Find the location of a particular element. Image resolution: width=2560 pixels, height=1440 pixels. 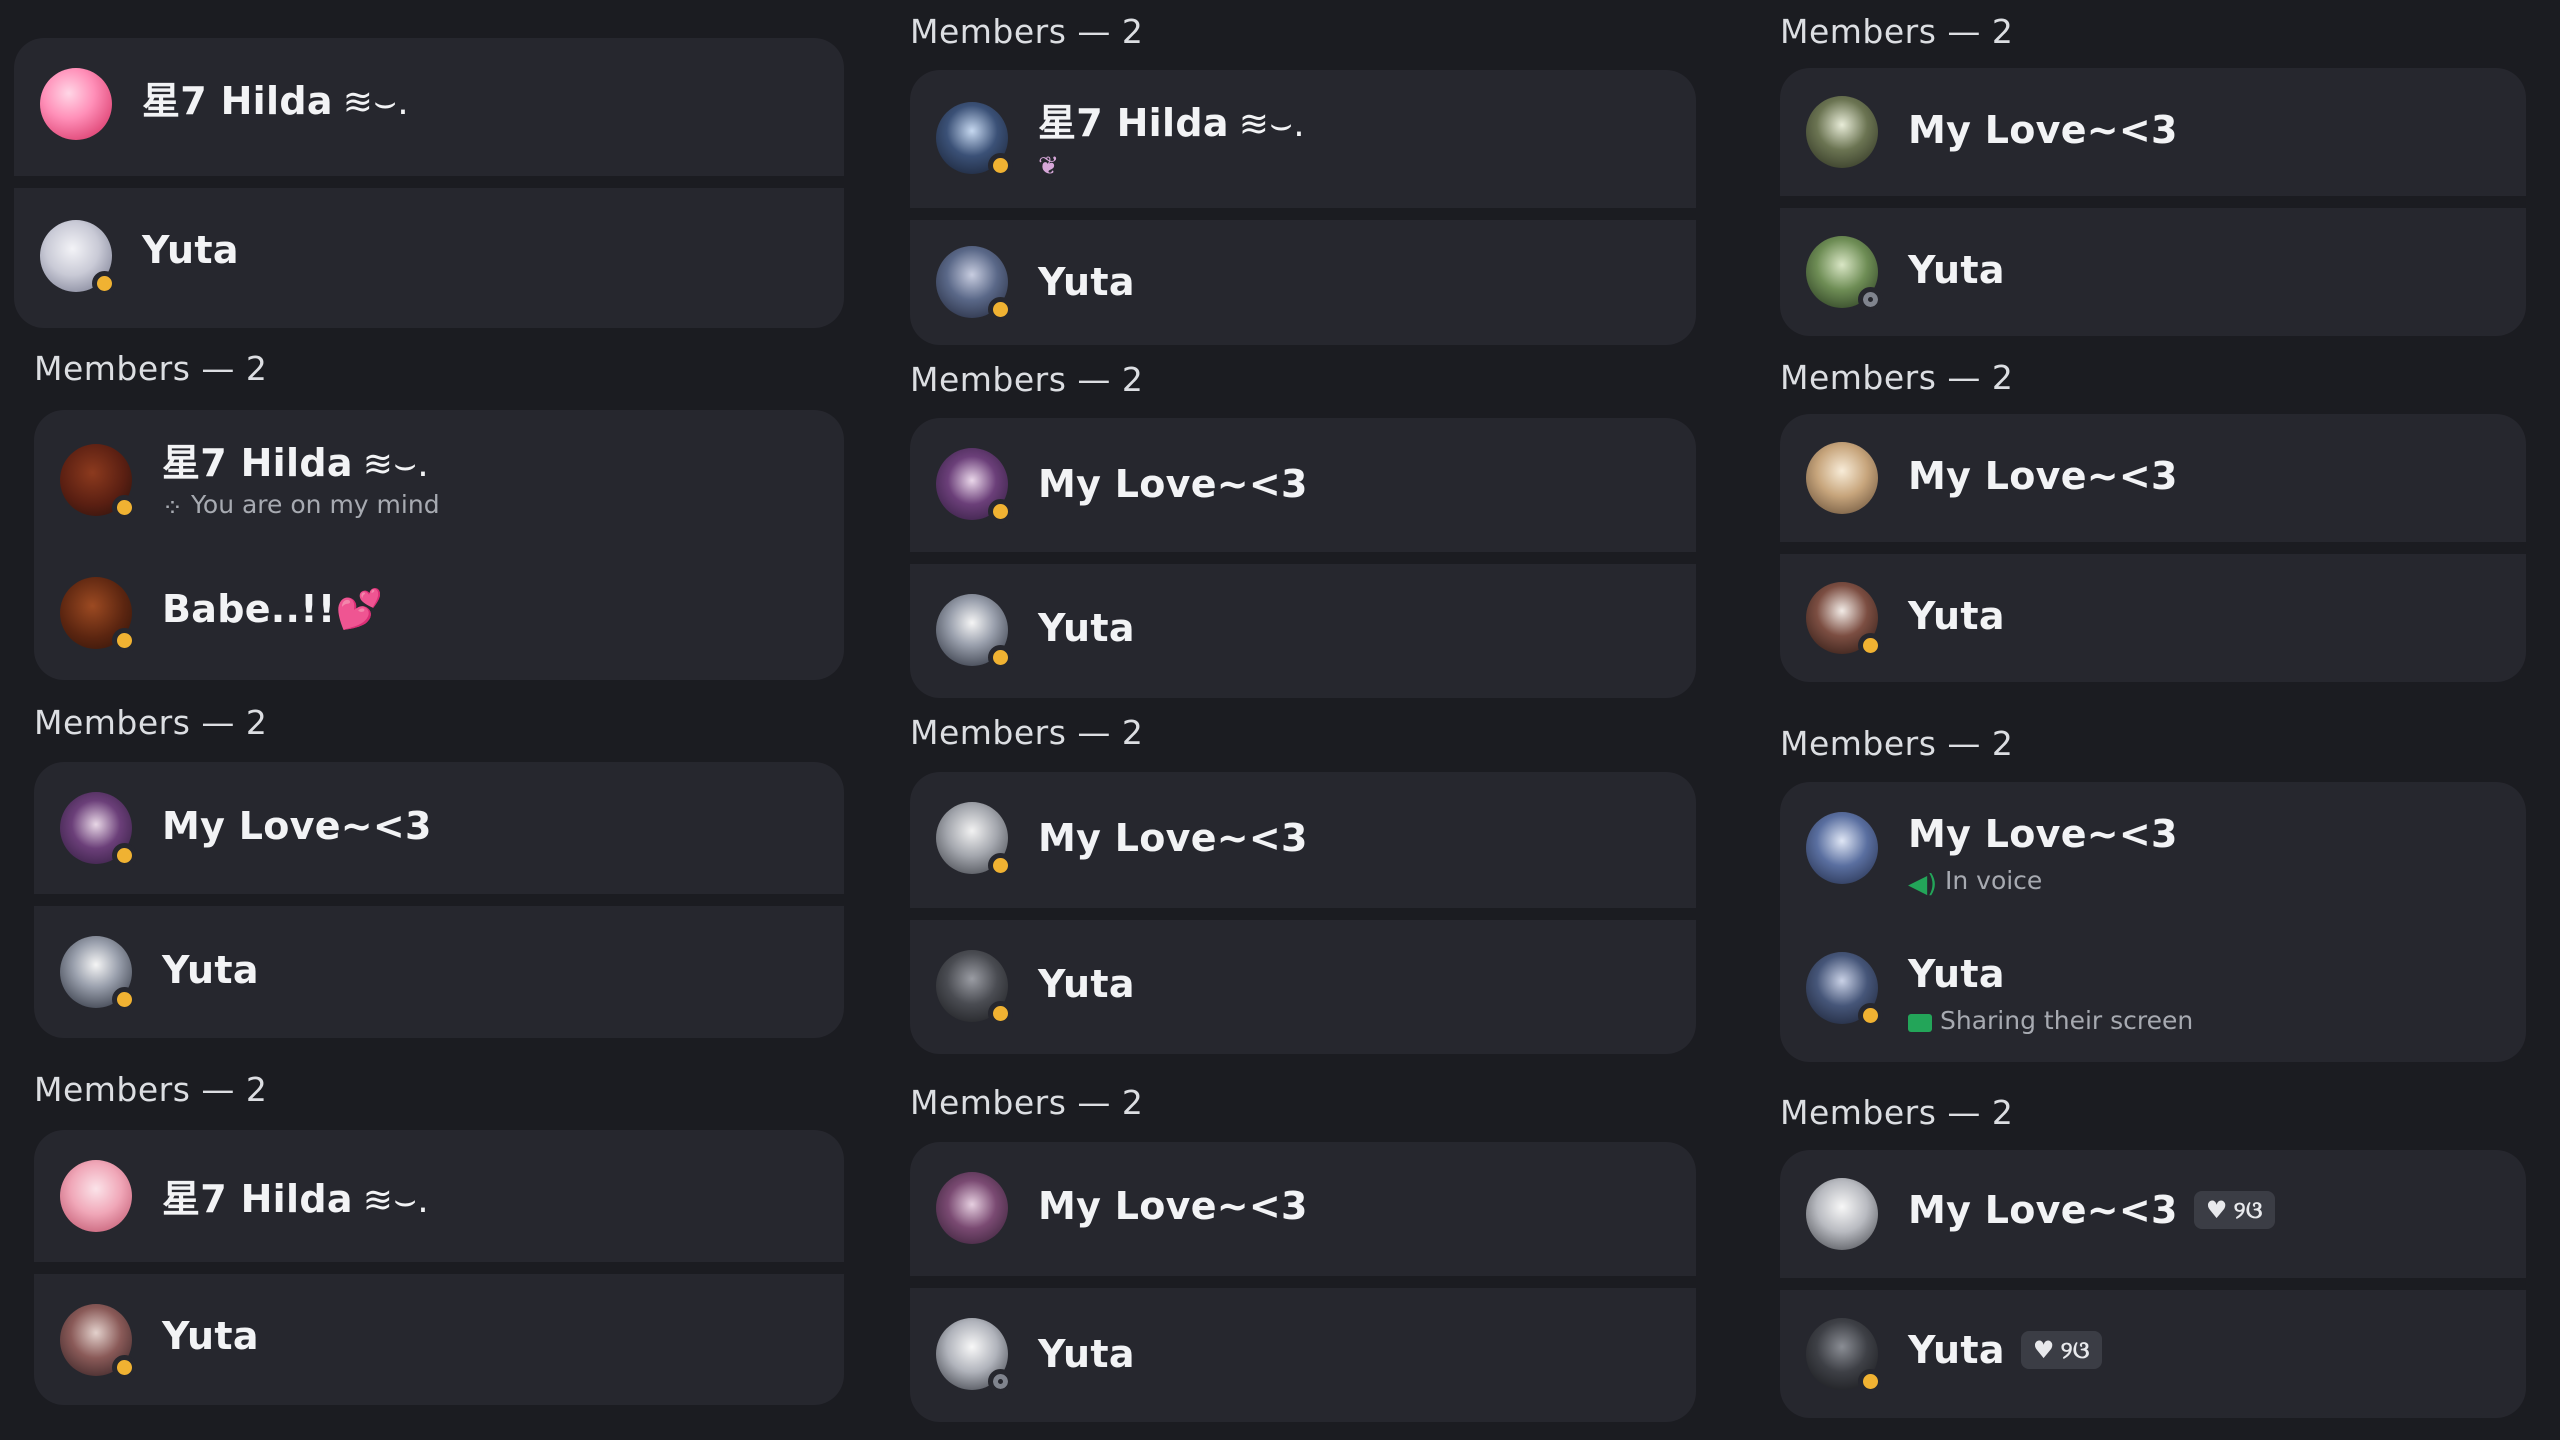

custom-status-emoji: ❦ is located at coordinates (1052, 164).